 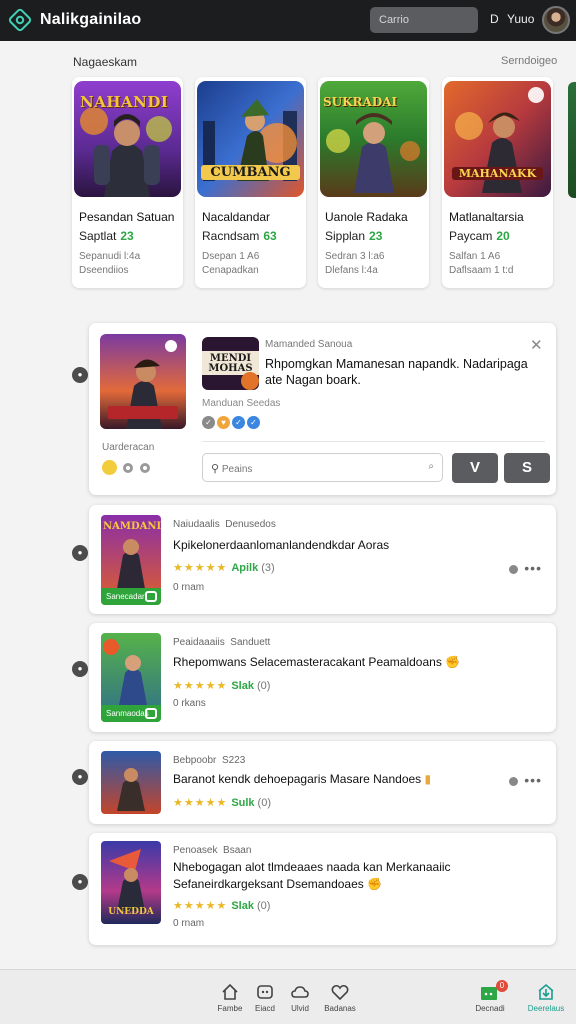 I want to click on nav-label: Fambe, so click(x=230, y=1008).